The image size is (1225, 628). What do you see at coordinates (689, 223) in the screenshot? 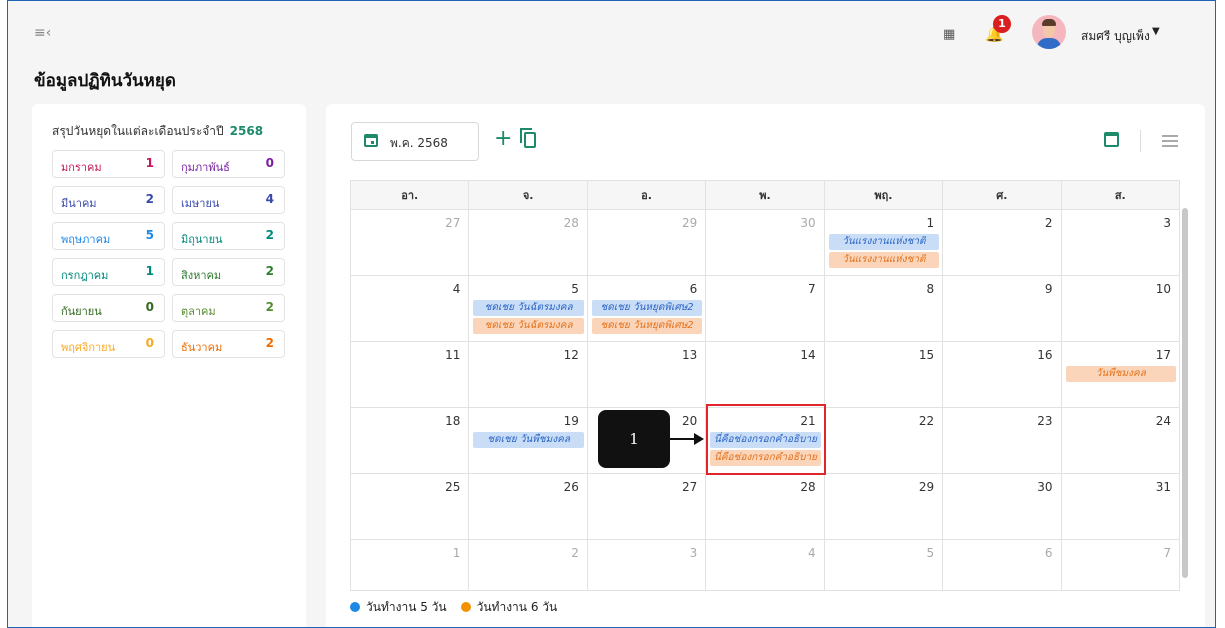
I see `day-number: 29` at bounding box center [689, 223].